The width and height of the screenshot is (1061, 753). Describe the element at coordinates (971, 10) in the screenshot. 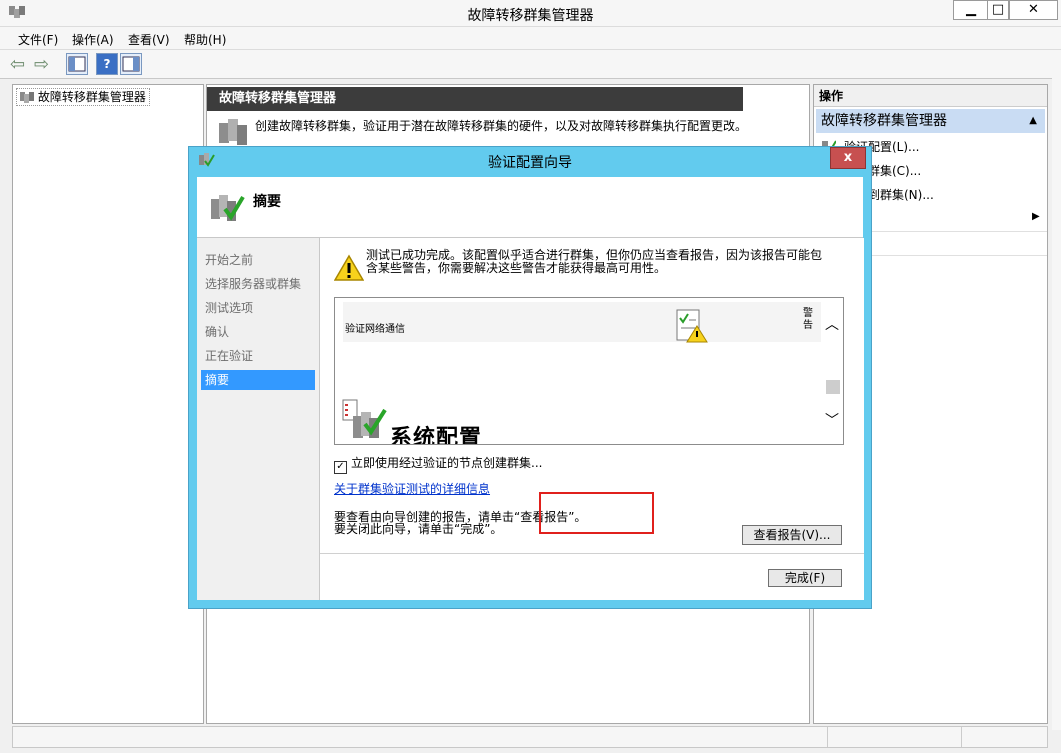

I see `minimize-button: ▁` at that location.